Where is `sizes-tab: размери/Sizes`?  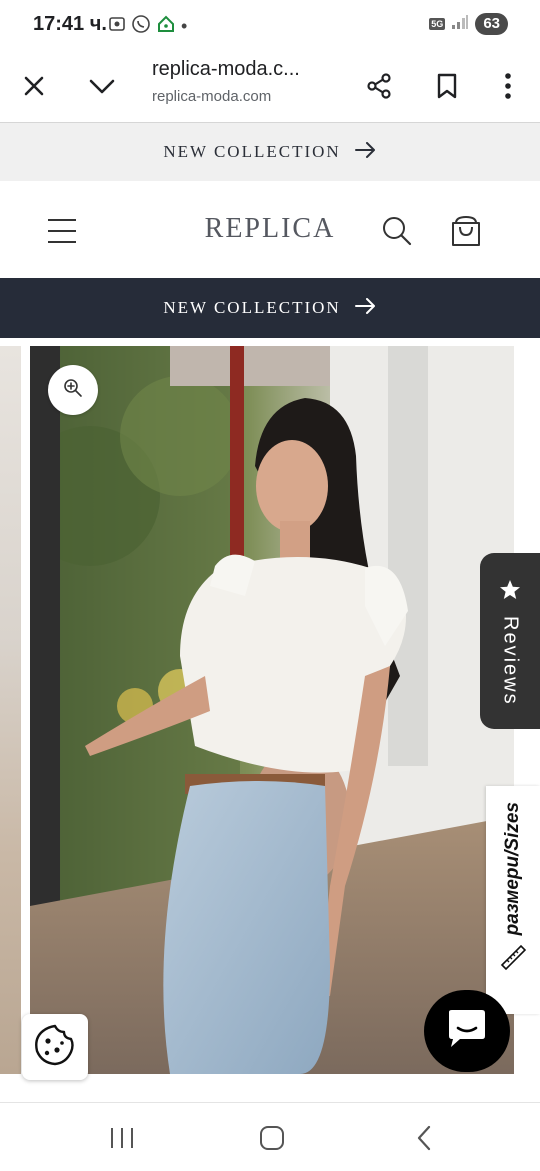 sizes-tab: размери/Sizes is located at coordinates (513, 900).